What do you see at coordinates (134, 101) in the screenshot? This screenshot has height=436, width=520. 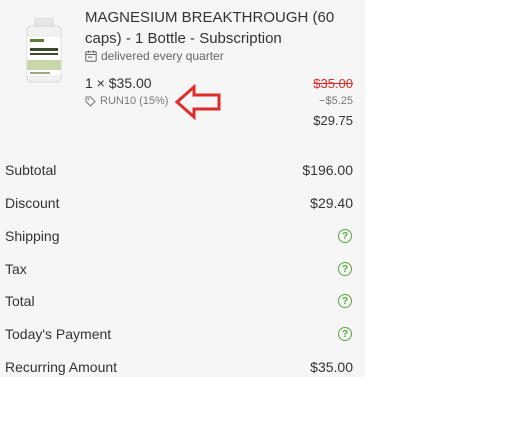 I see `coupon-code: RUN10 (15%)` at bounding box center [134, 101].